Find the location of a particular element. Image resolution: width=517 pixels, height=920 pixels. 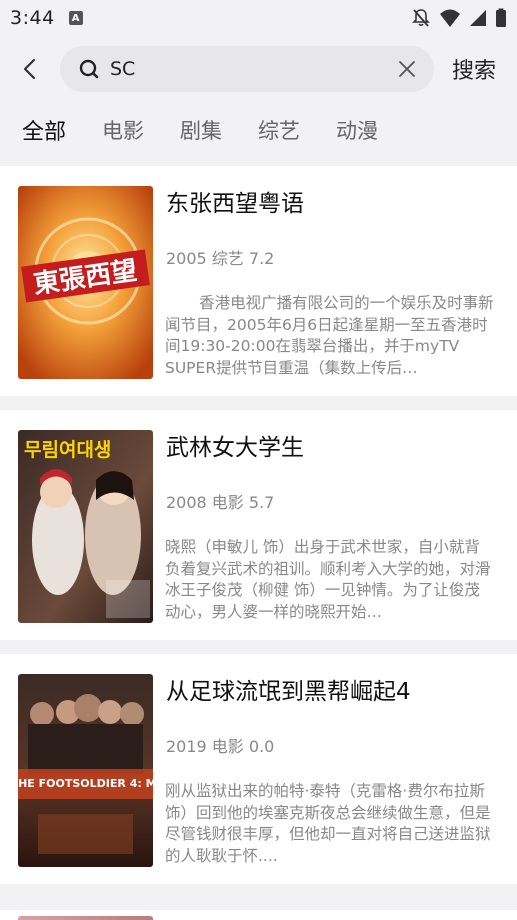

search-button: 搜索 is located at coordinates (474, 69).